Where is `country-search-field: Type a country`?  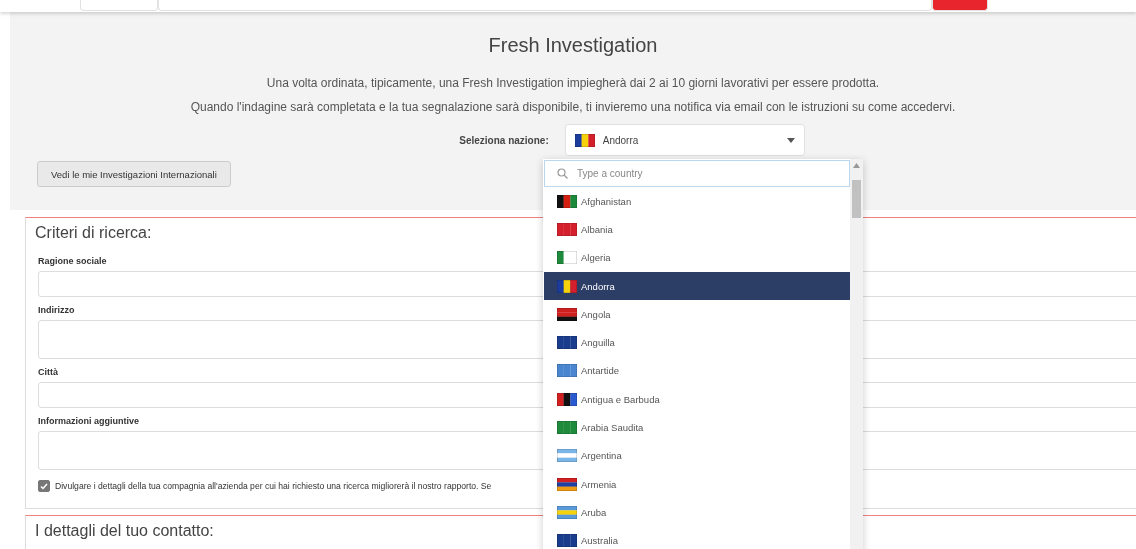
country-search-field: Type a country is located at coordinates (697, 173).